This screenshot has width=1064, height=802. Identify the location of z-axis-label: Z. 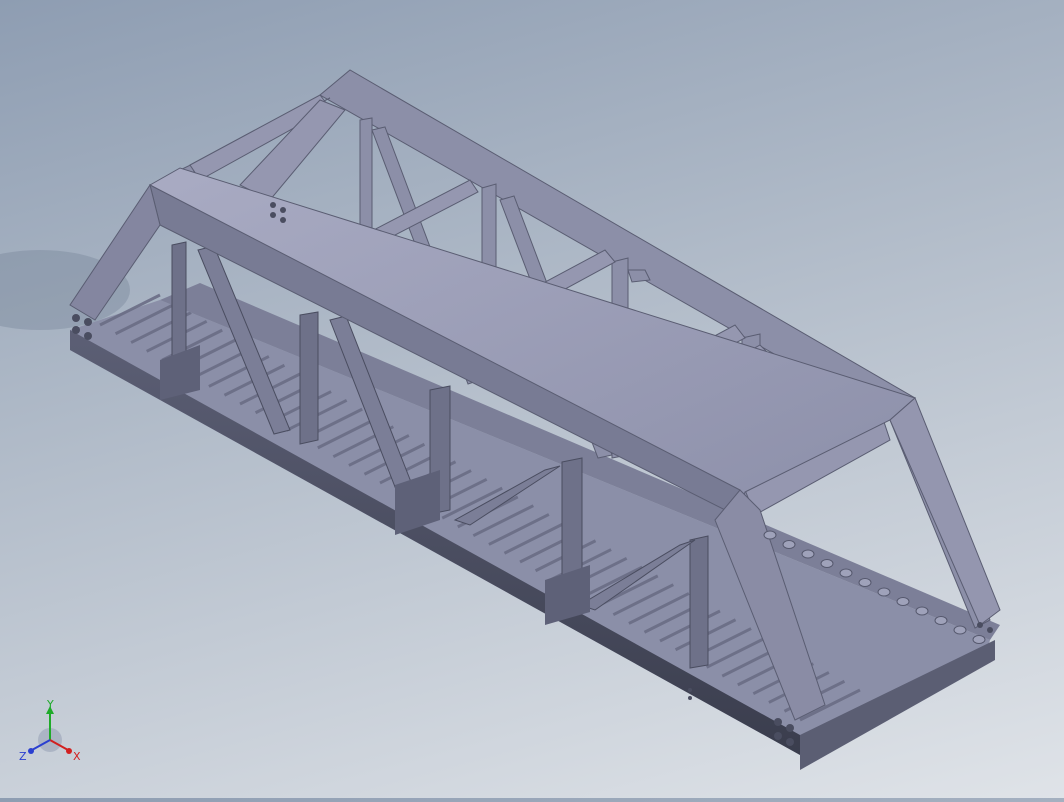
(23, 756).